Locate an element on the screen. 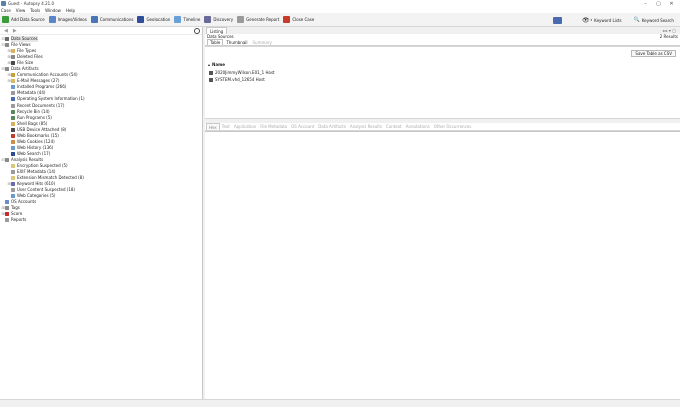 This screenshot has height=407, width=680. usb-icon is located at coordinates (13, 129).